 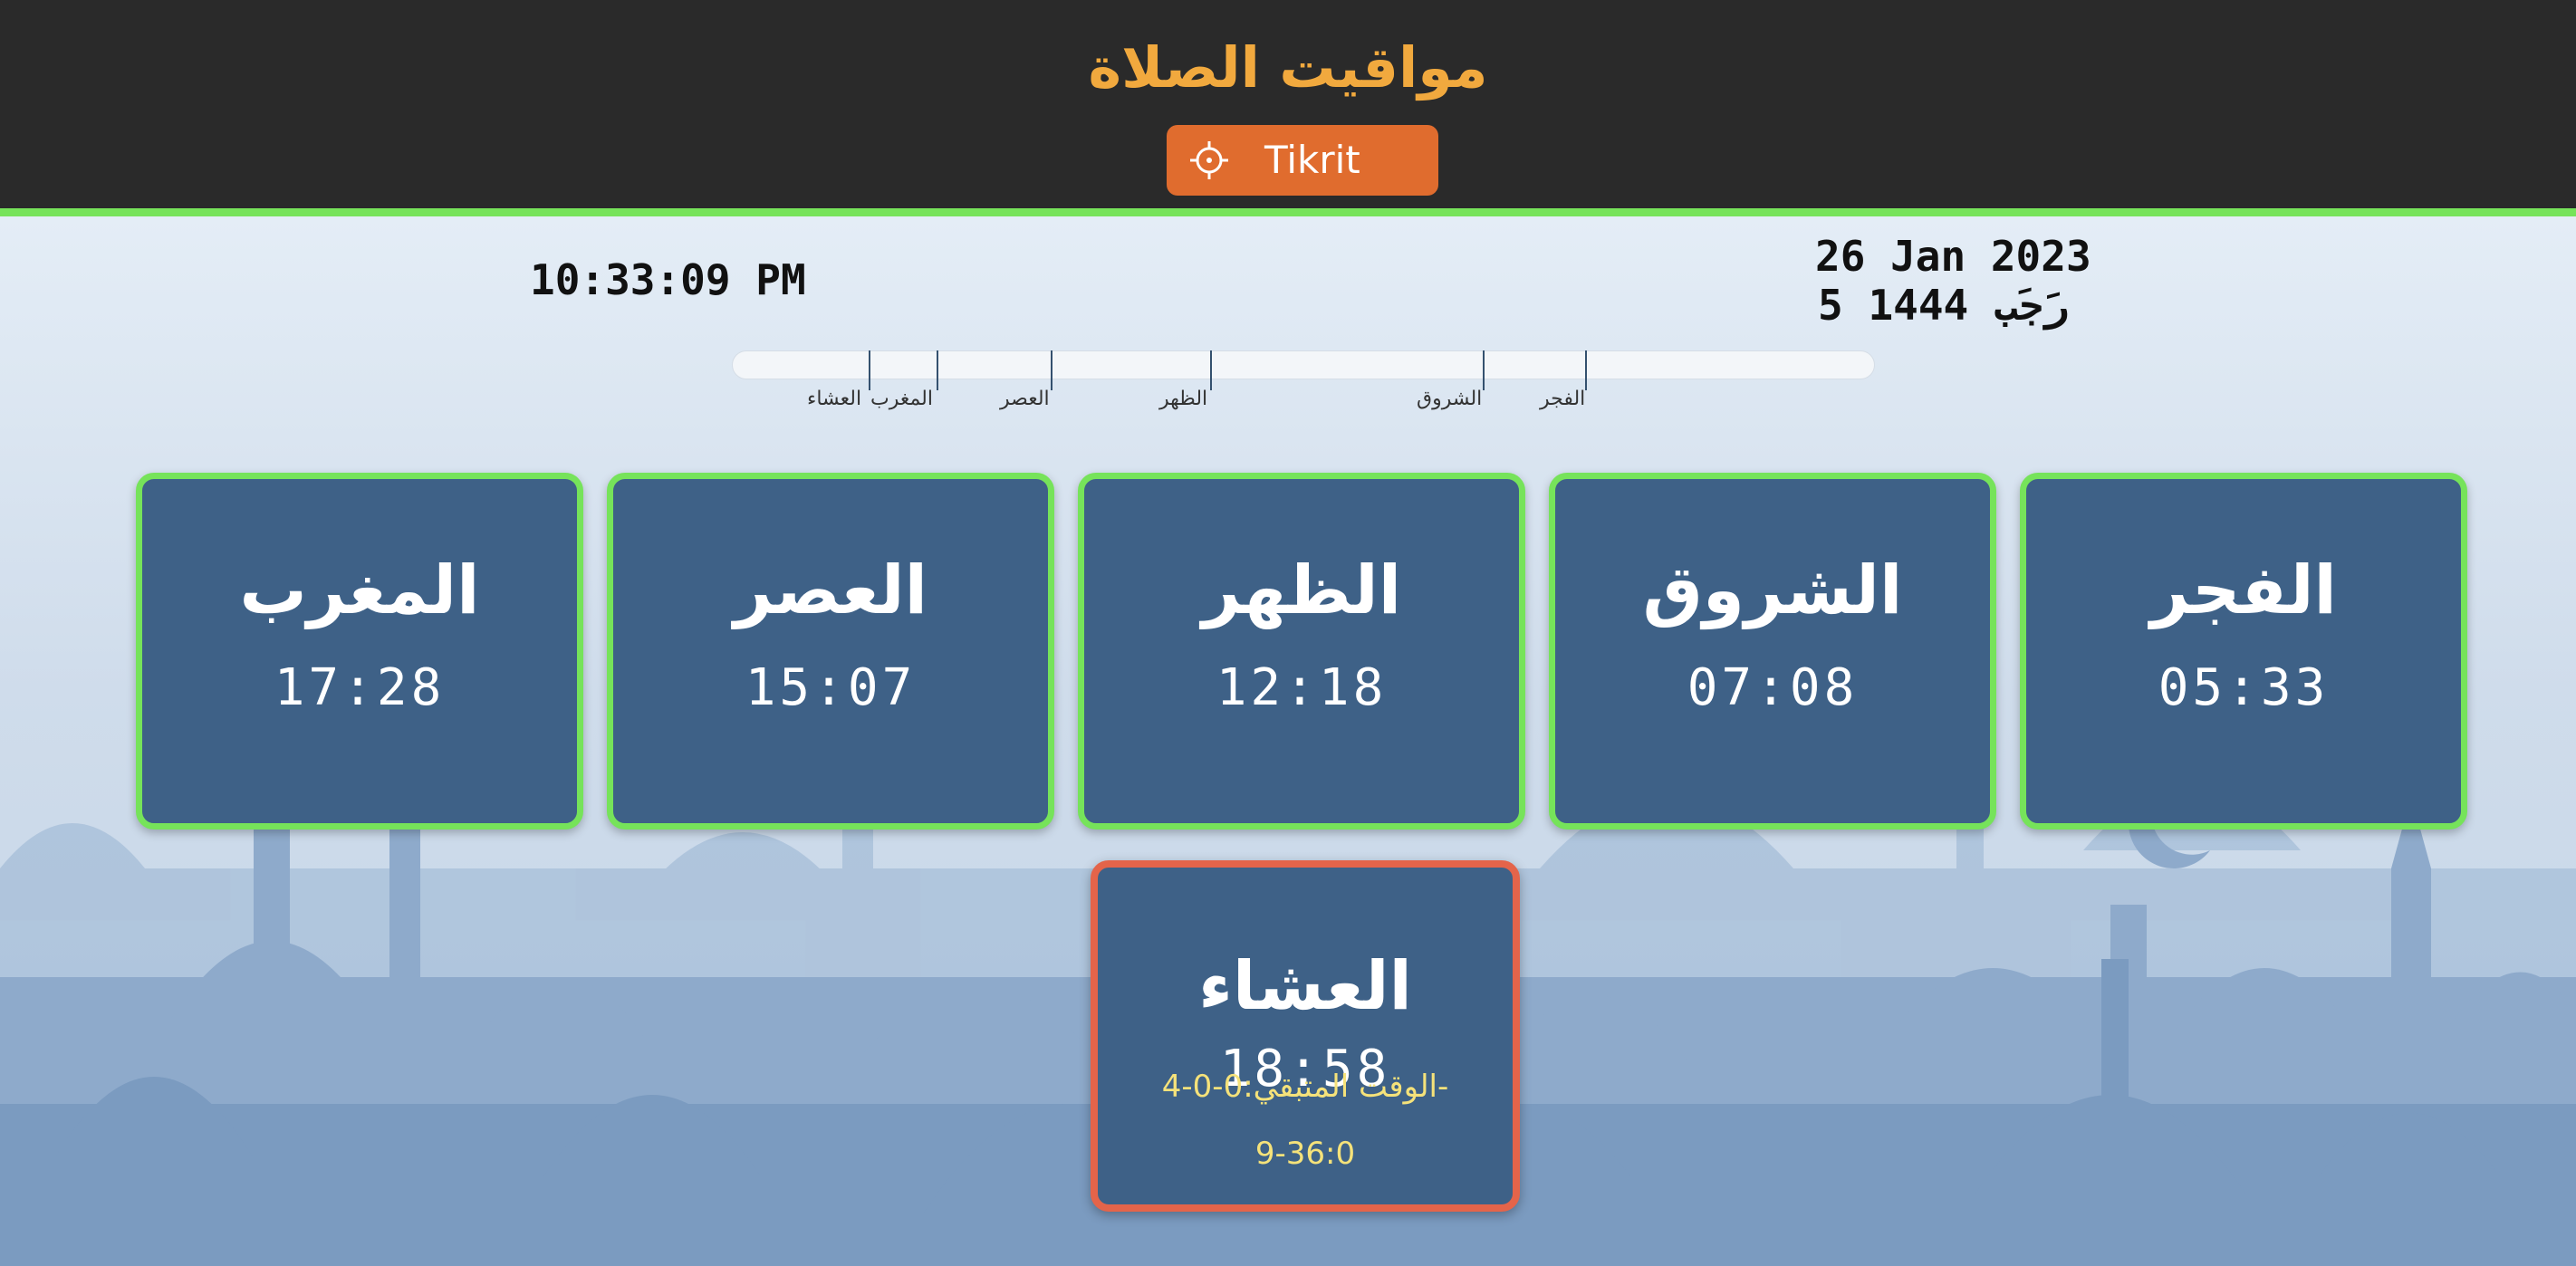 I want to click on prayer-card-fajr: الفجر 05:33, so click(x=2243, y=651).